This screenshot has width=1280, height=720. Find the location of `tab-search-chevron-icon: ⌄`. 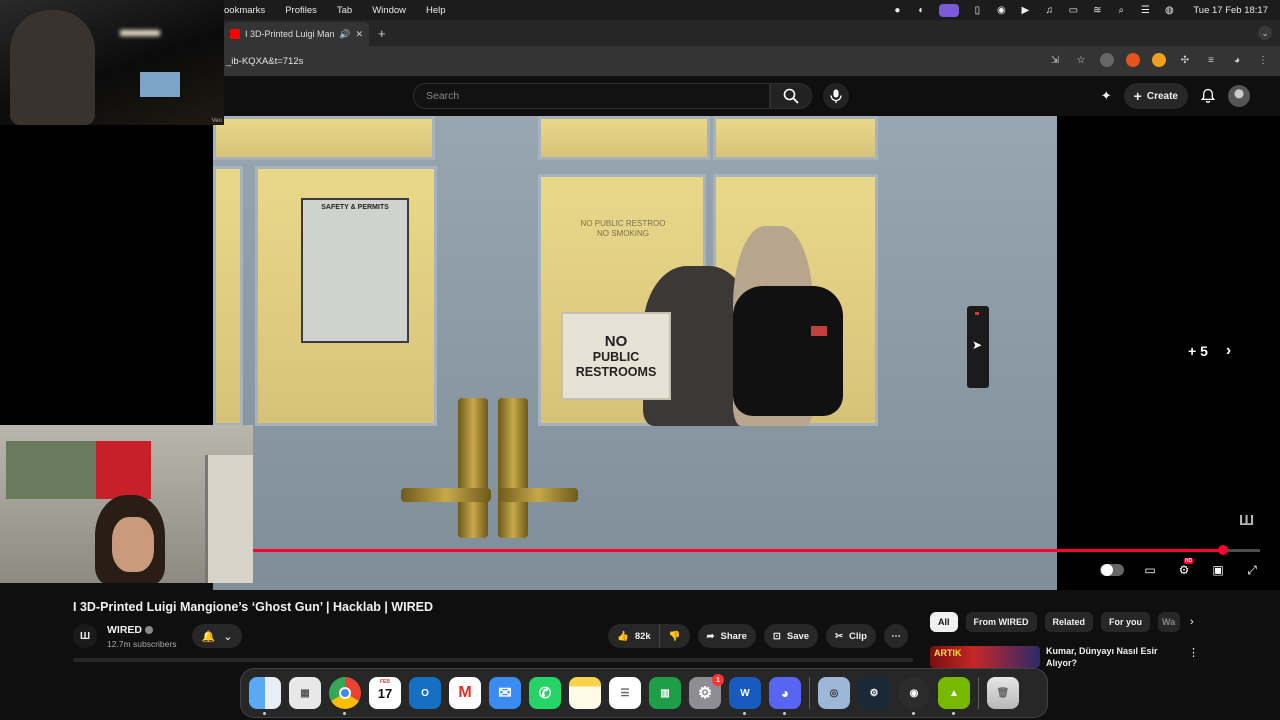

tab-search-chevron-icon: ⌄ is located at coordinates (1265, 33).